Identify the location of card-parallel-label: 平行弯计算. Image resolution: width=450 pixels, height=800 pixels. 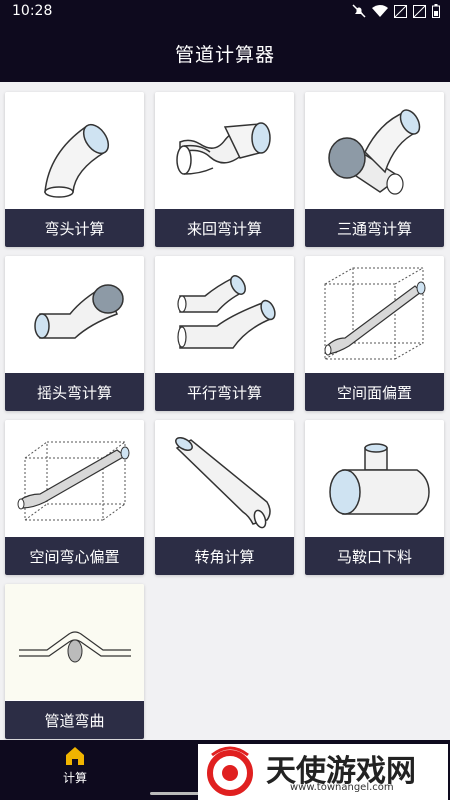
(224, 392).